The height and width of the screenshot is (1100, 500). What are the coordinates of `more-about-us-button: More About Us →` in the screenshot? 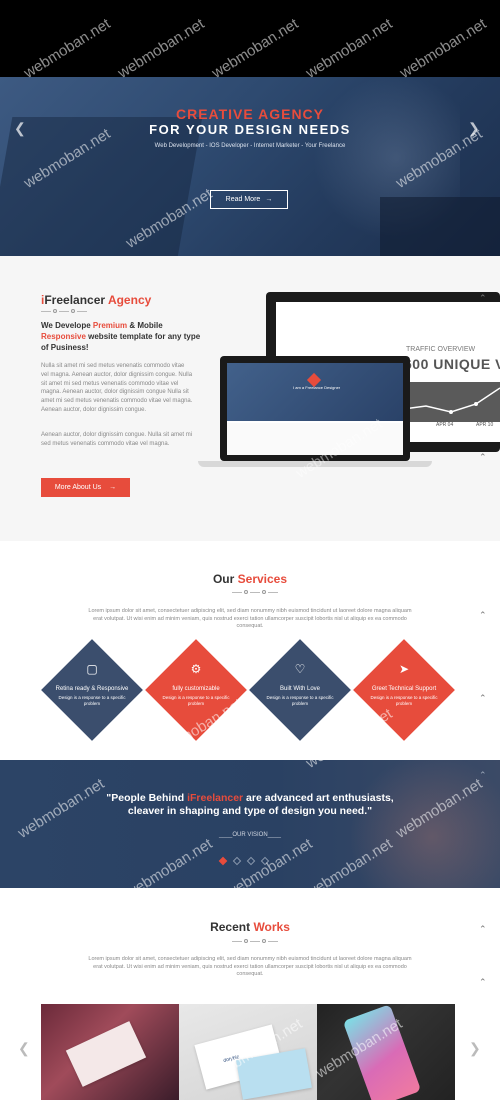 It's located at (85, 487).